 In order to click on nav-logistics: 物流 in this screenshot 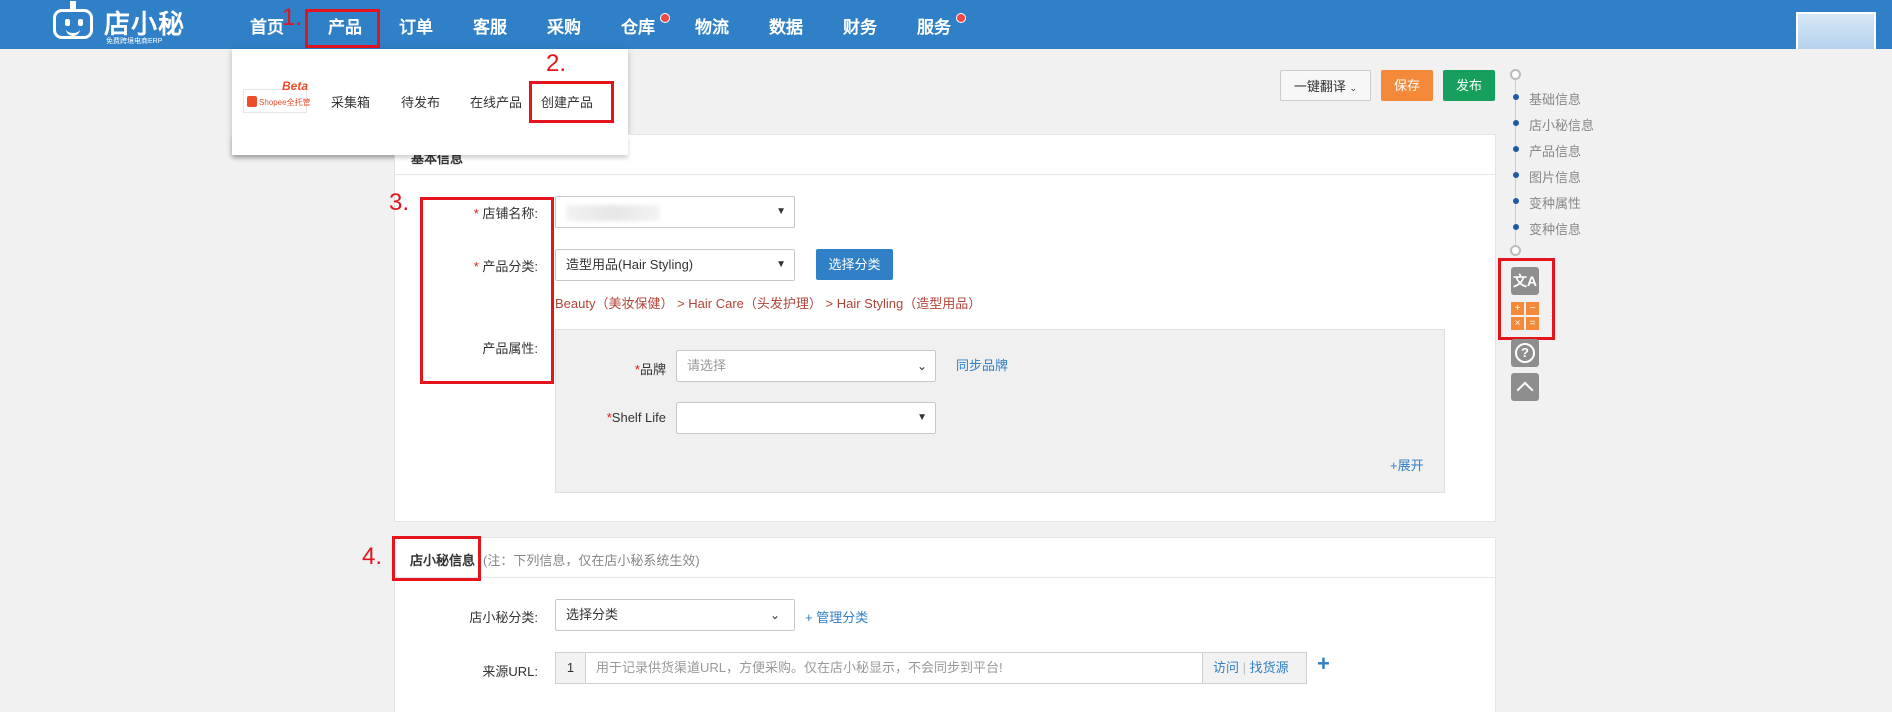, I will do `click(712, 24)`.